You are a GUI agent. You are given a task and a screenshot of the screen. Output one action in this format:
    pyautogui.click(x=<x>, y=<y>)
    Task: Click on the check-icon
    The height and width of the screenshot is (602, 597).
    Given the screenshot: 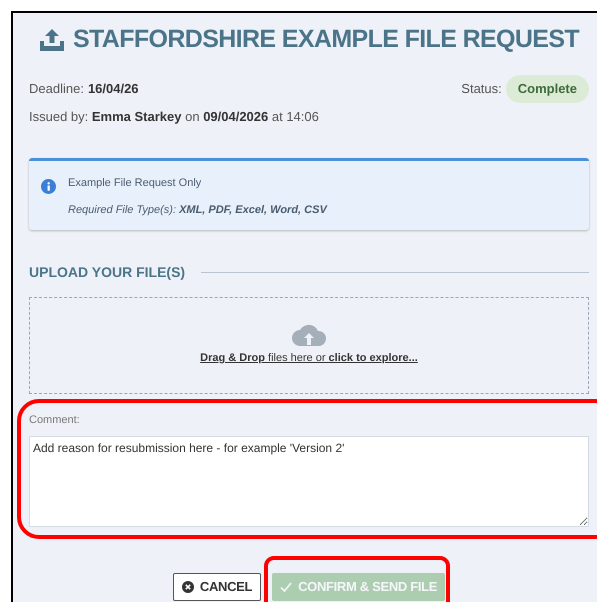 What is the action you would take?
    pyautogui.click(x=286, y=586)
    